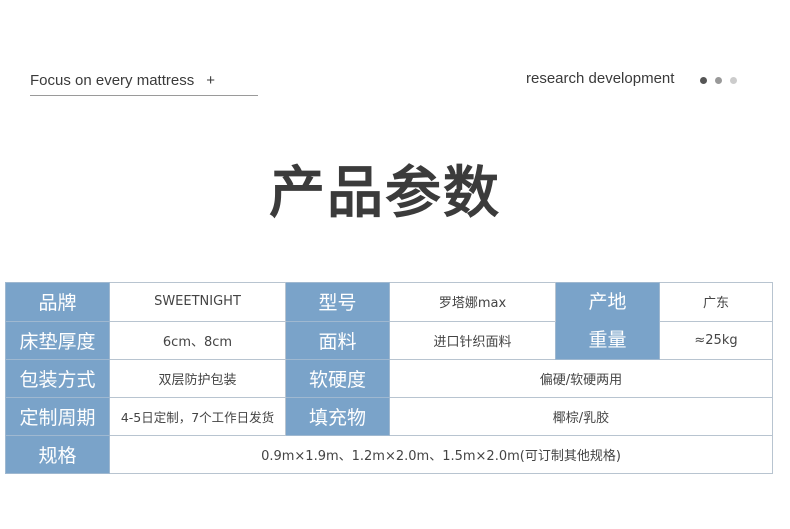  What do you see at coordinates (472, 302) in the screenshot?
I see `model-value: 罗塔娜max` at bounding box center [472, 302].